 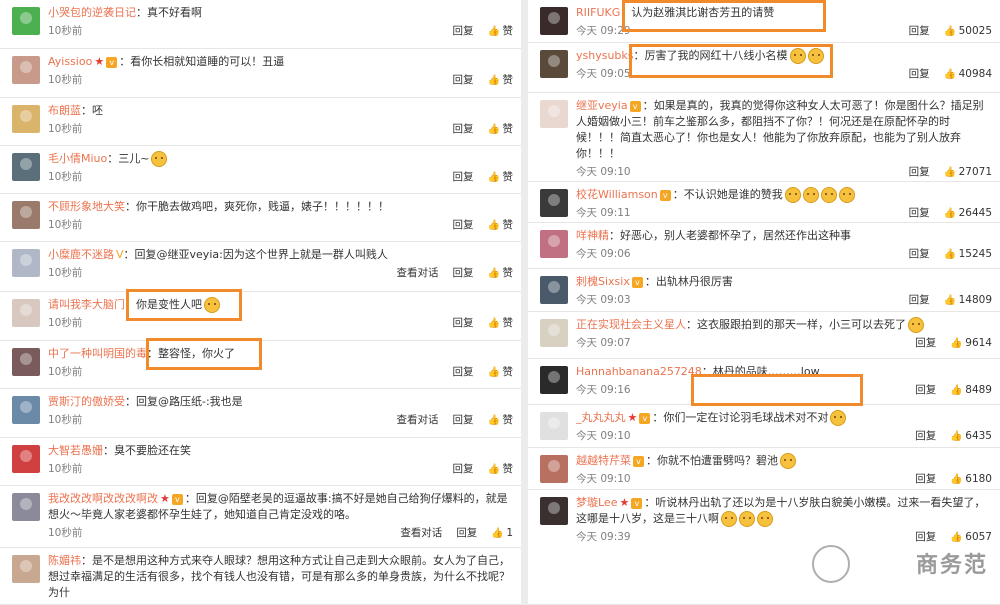 I want to click on like-button: 👍 50025, so click(x=968, y=31).